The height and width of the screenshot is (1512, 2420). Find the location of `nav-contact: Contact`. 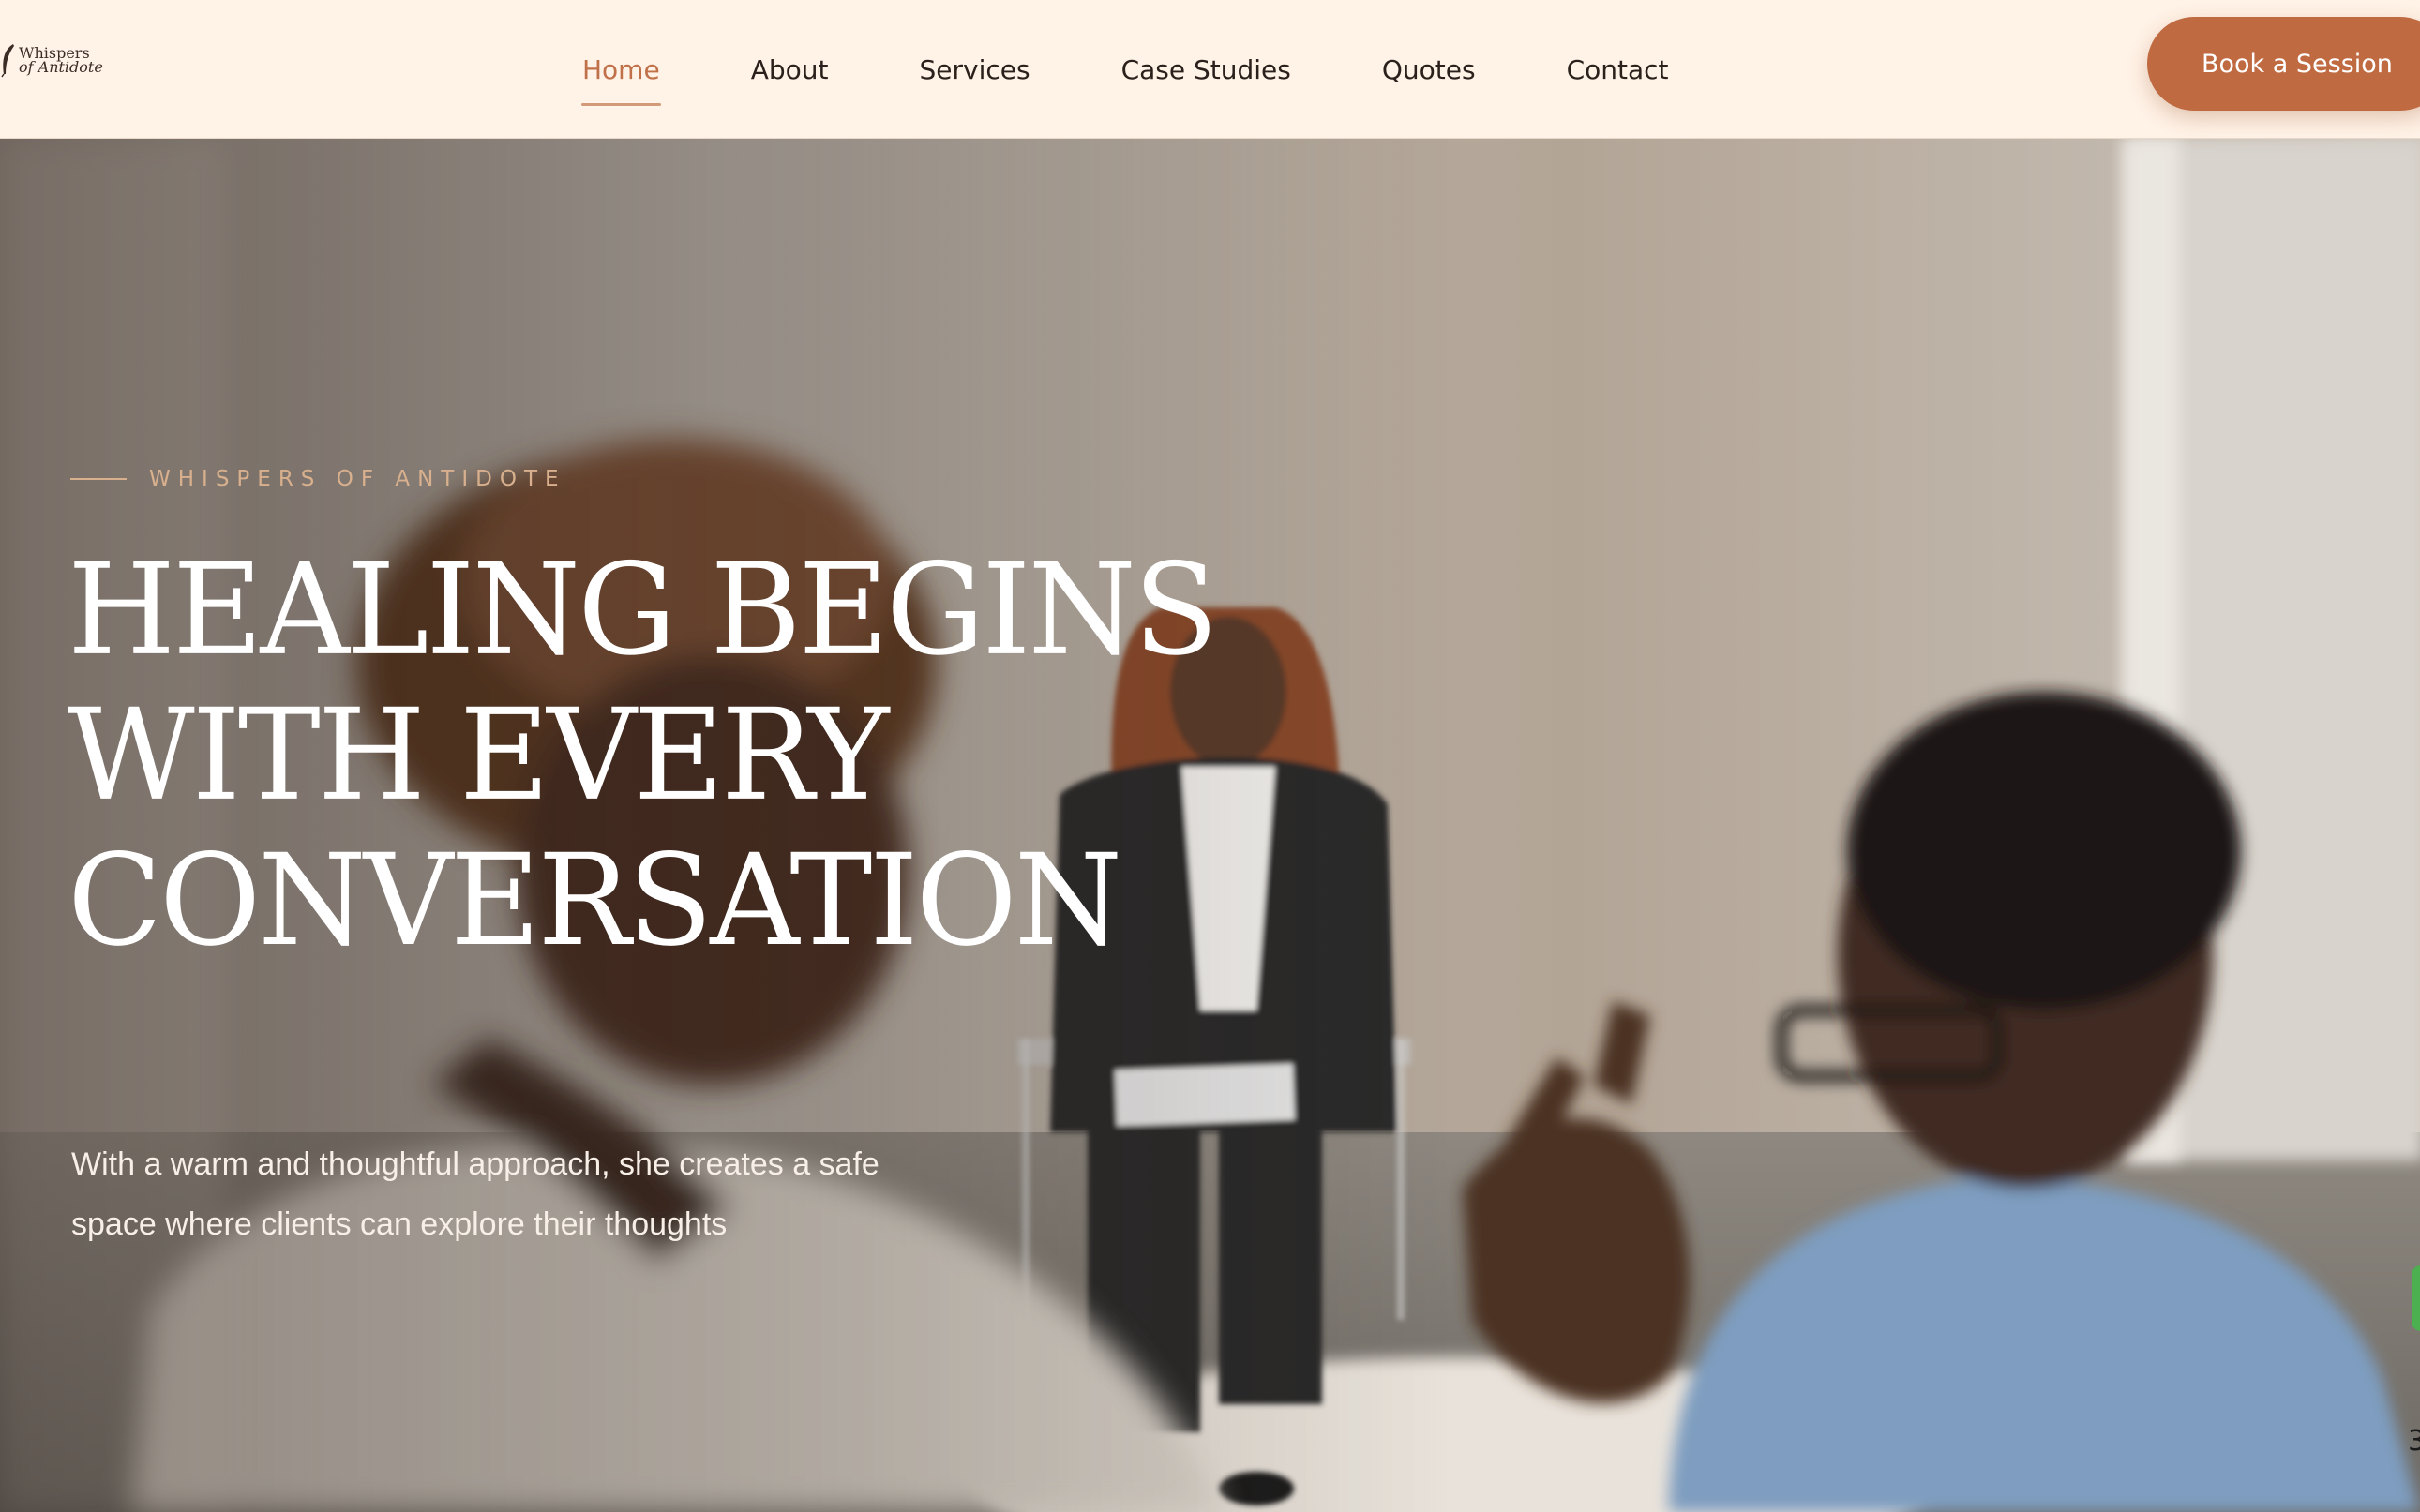

nav-contact: Contact is located at coordinates (1618, 70).